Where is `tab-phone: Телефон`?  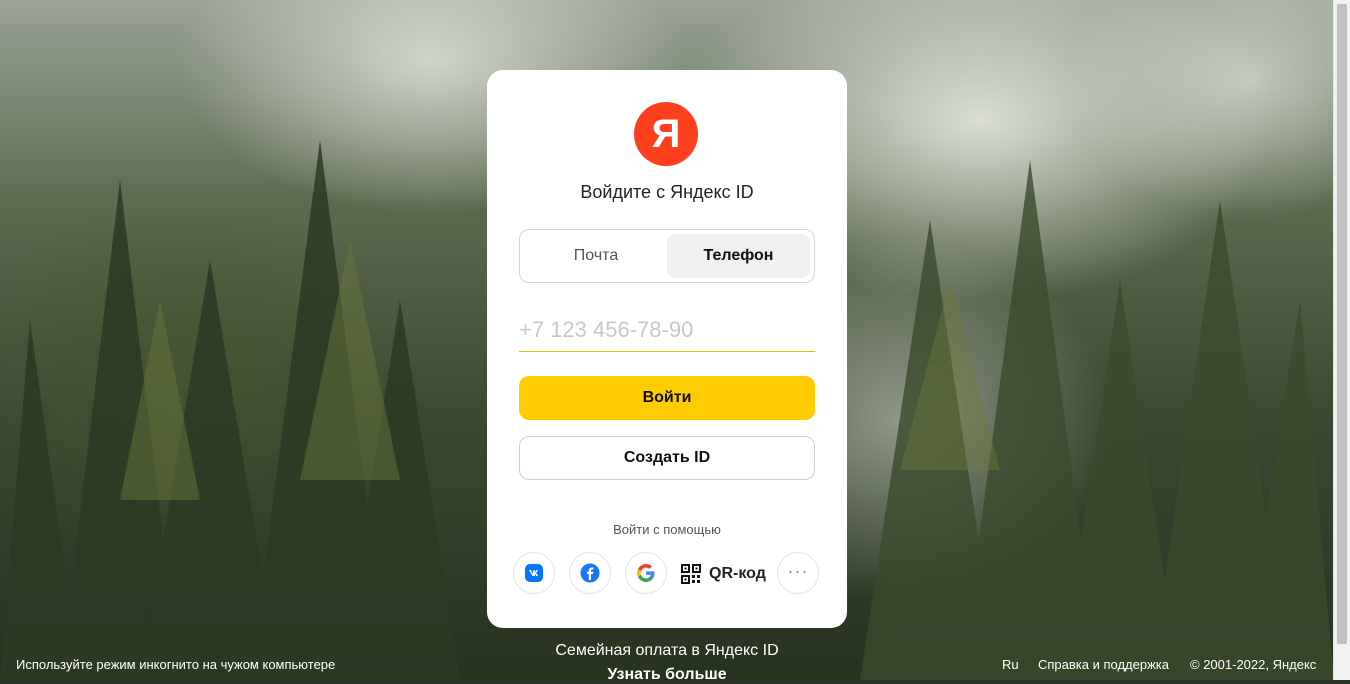
tab-phone: Телефон is located at coordinates (738, 256).